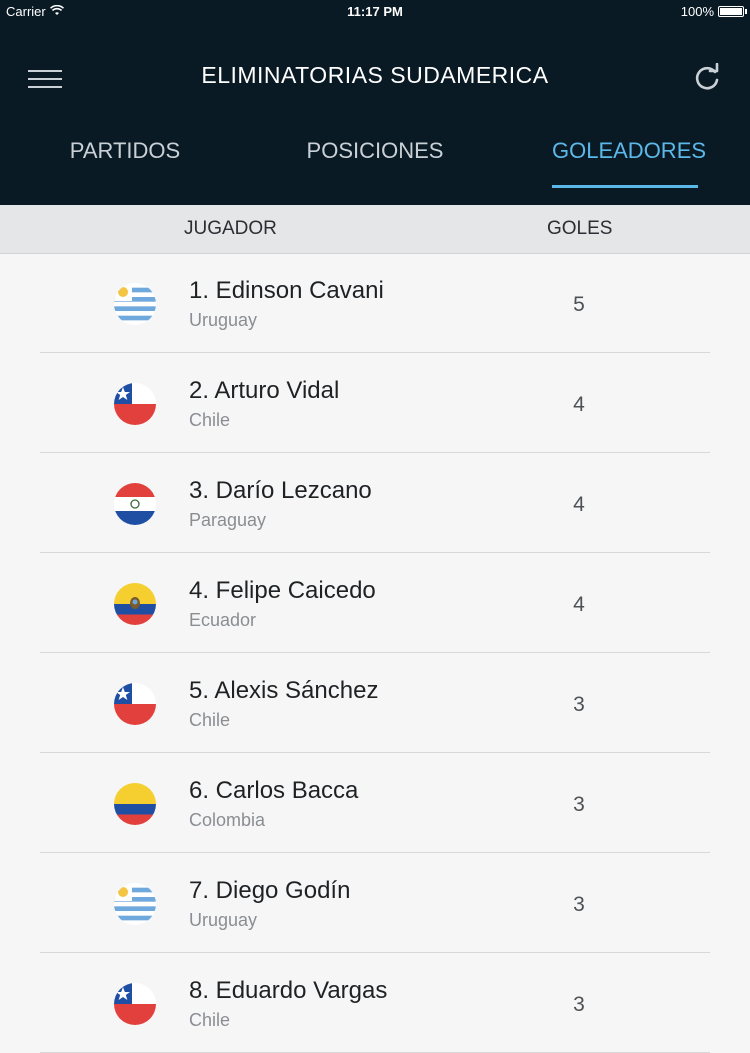  I want to click on player-name: 2. Arturo Vidal, so click(264, 390).